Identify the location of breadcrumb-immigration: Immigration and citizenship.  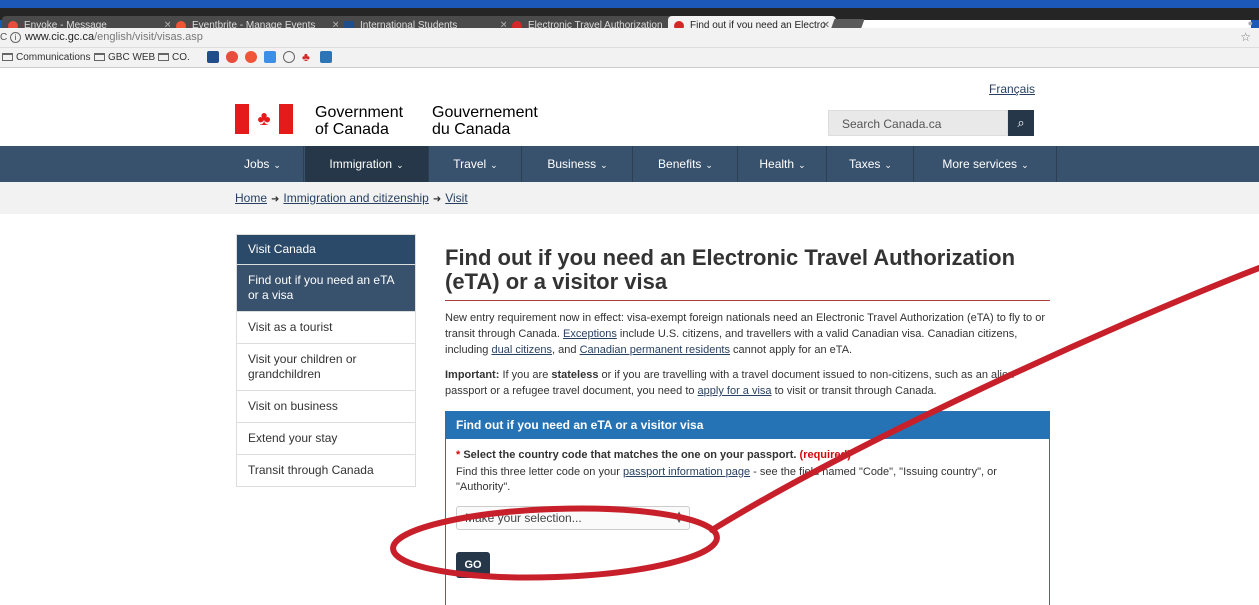
(355, 198).